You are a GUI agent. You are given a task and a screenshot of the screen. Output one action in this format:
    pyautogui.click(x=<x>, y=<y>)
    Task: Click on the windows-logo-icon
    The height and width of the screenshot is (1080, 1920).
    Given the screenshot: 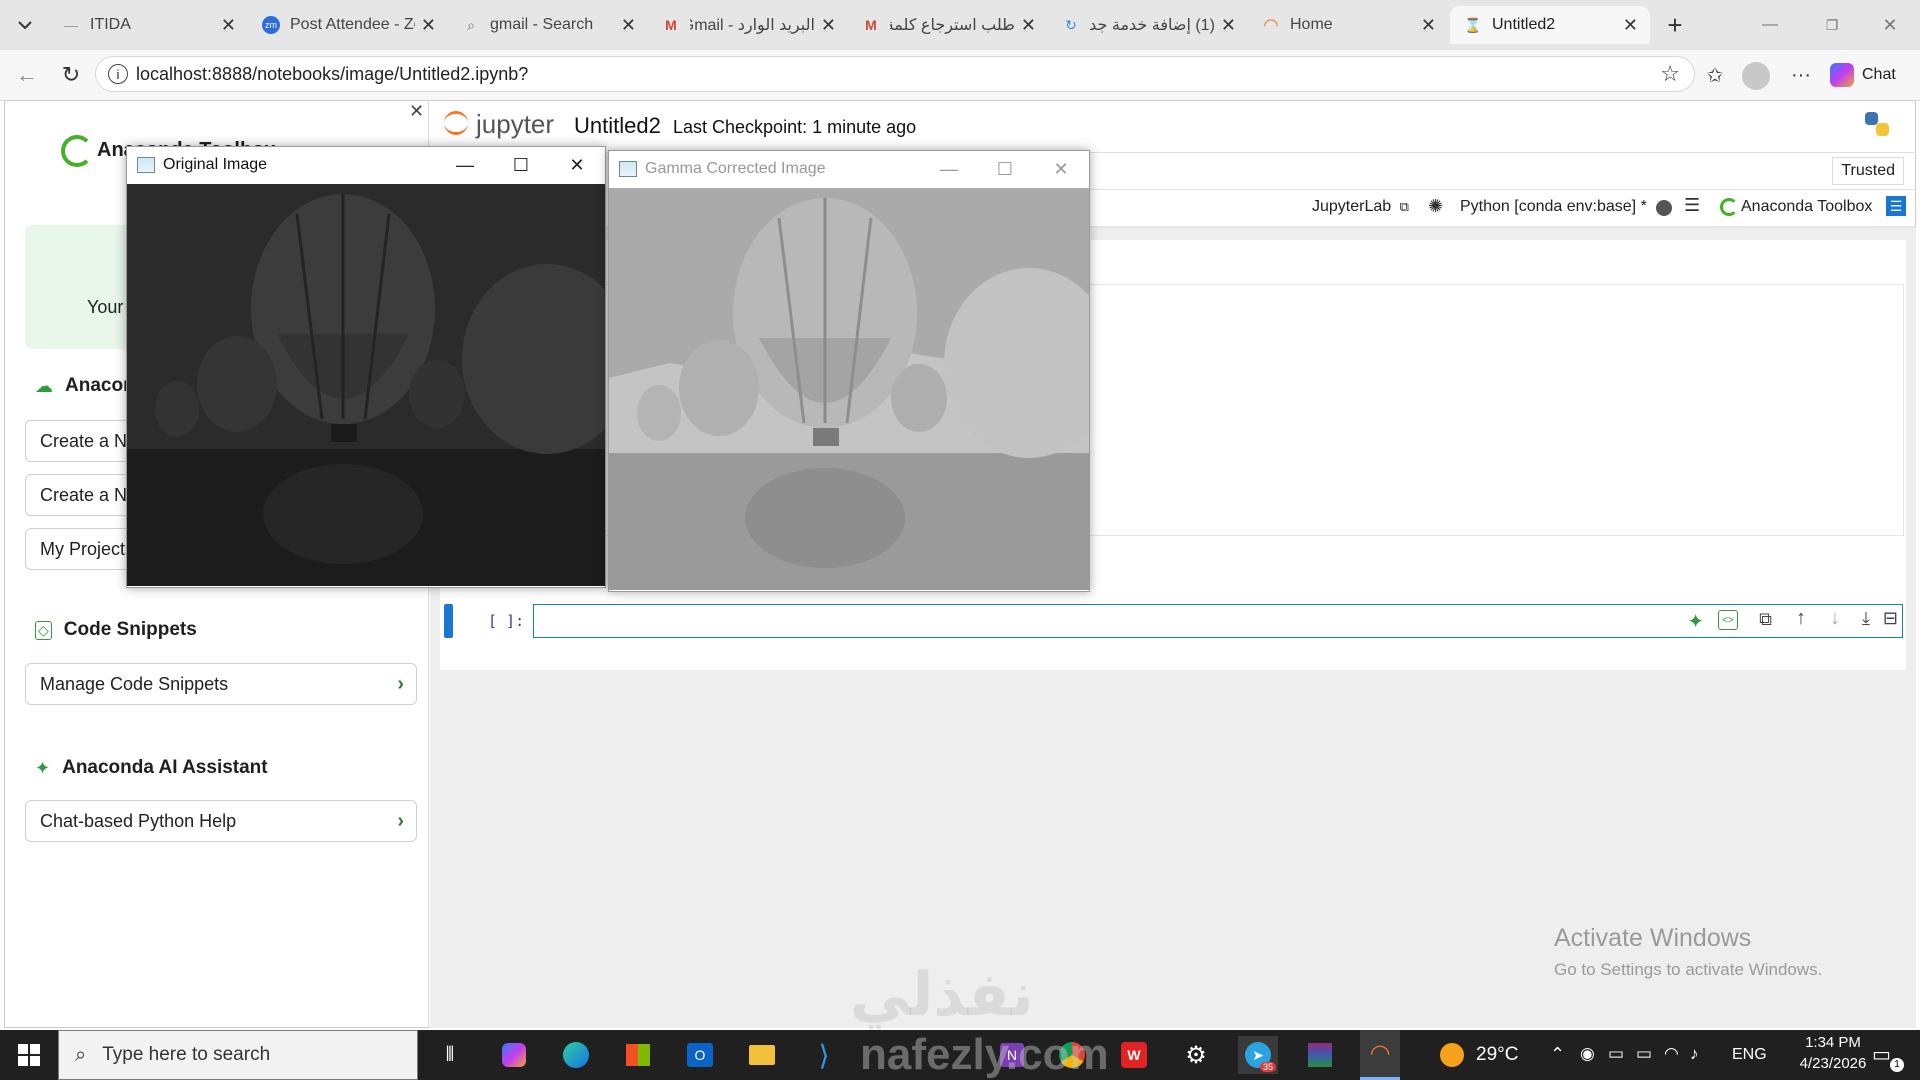 What is the action you would take?
    pyautogui.click(x=29, y=1055)
    